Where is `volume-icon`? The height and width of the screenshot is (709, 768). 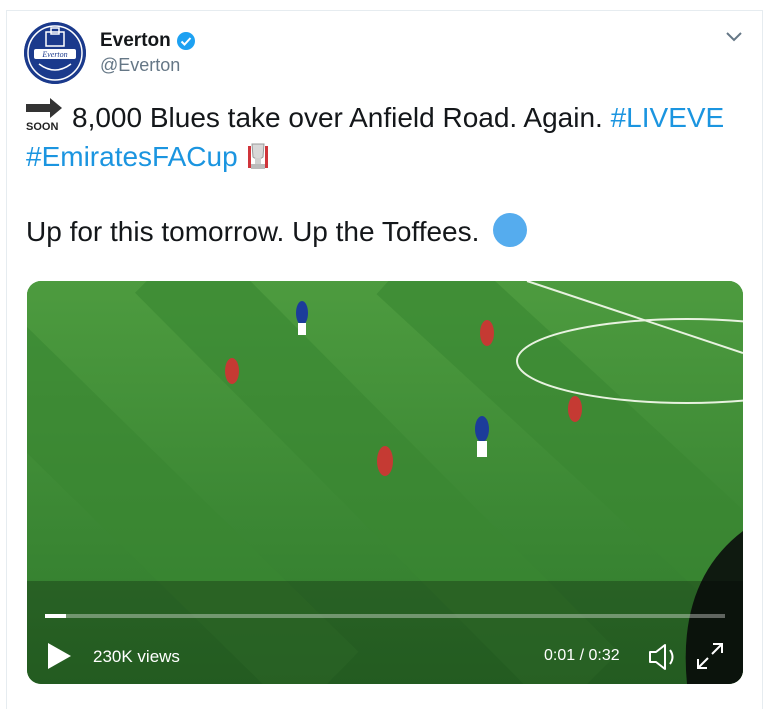 volume-icon is located at coordinates (665, 657).